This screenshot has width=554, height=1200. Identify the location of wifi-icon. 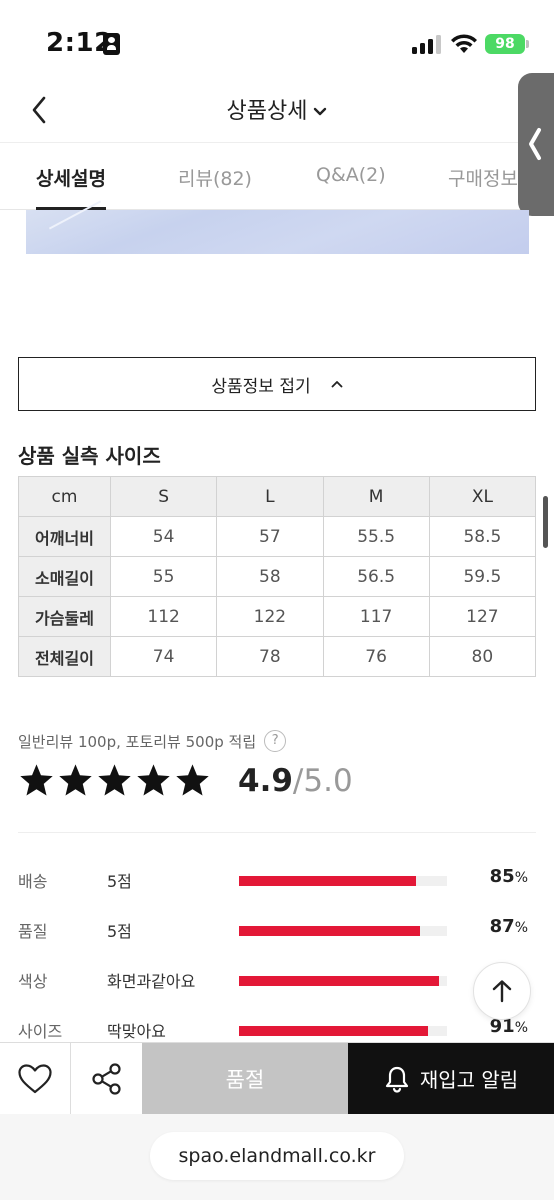
(464, 43).